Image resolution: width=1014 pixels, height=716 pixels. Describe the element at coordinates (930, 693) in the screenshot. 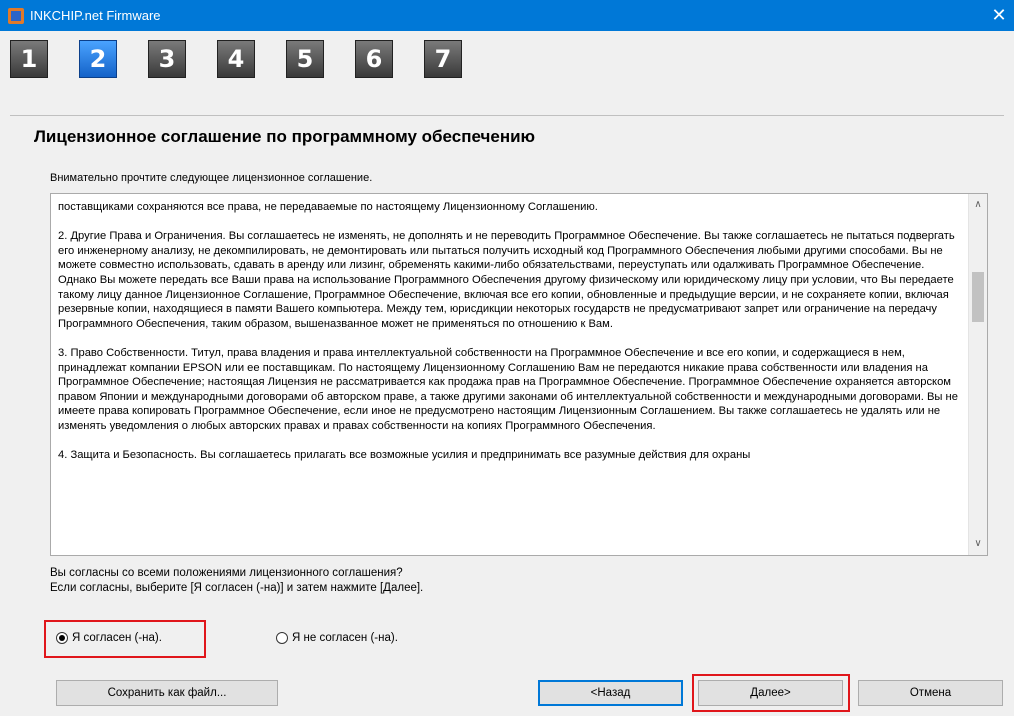

I see `cancel-button: Отмена` at that location.